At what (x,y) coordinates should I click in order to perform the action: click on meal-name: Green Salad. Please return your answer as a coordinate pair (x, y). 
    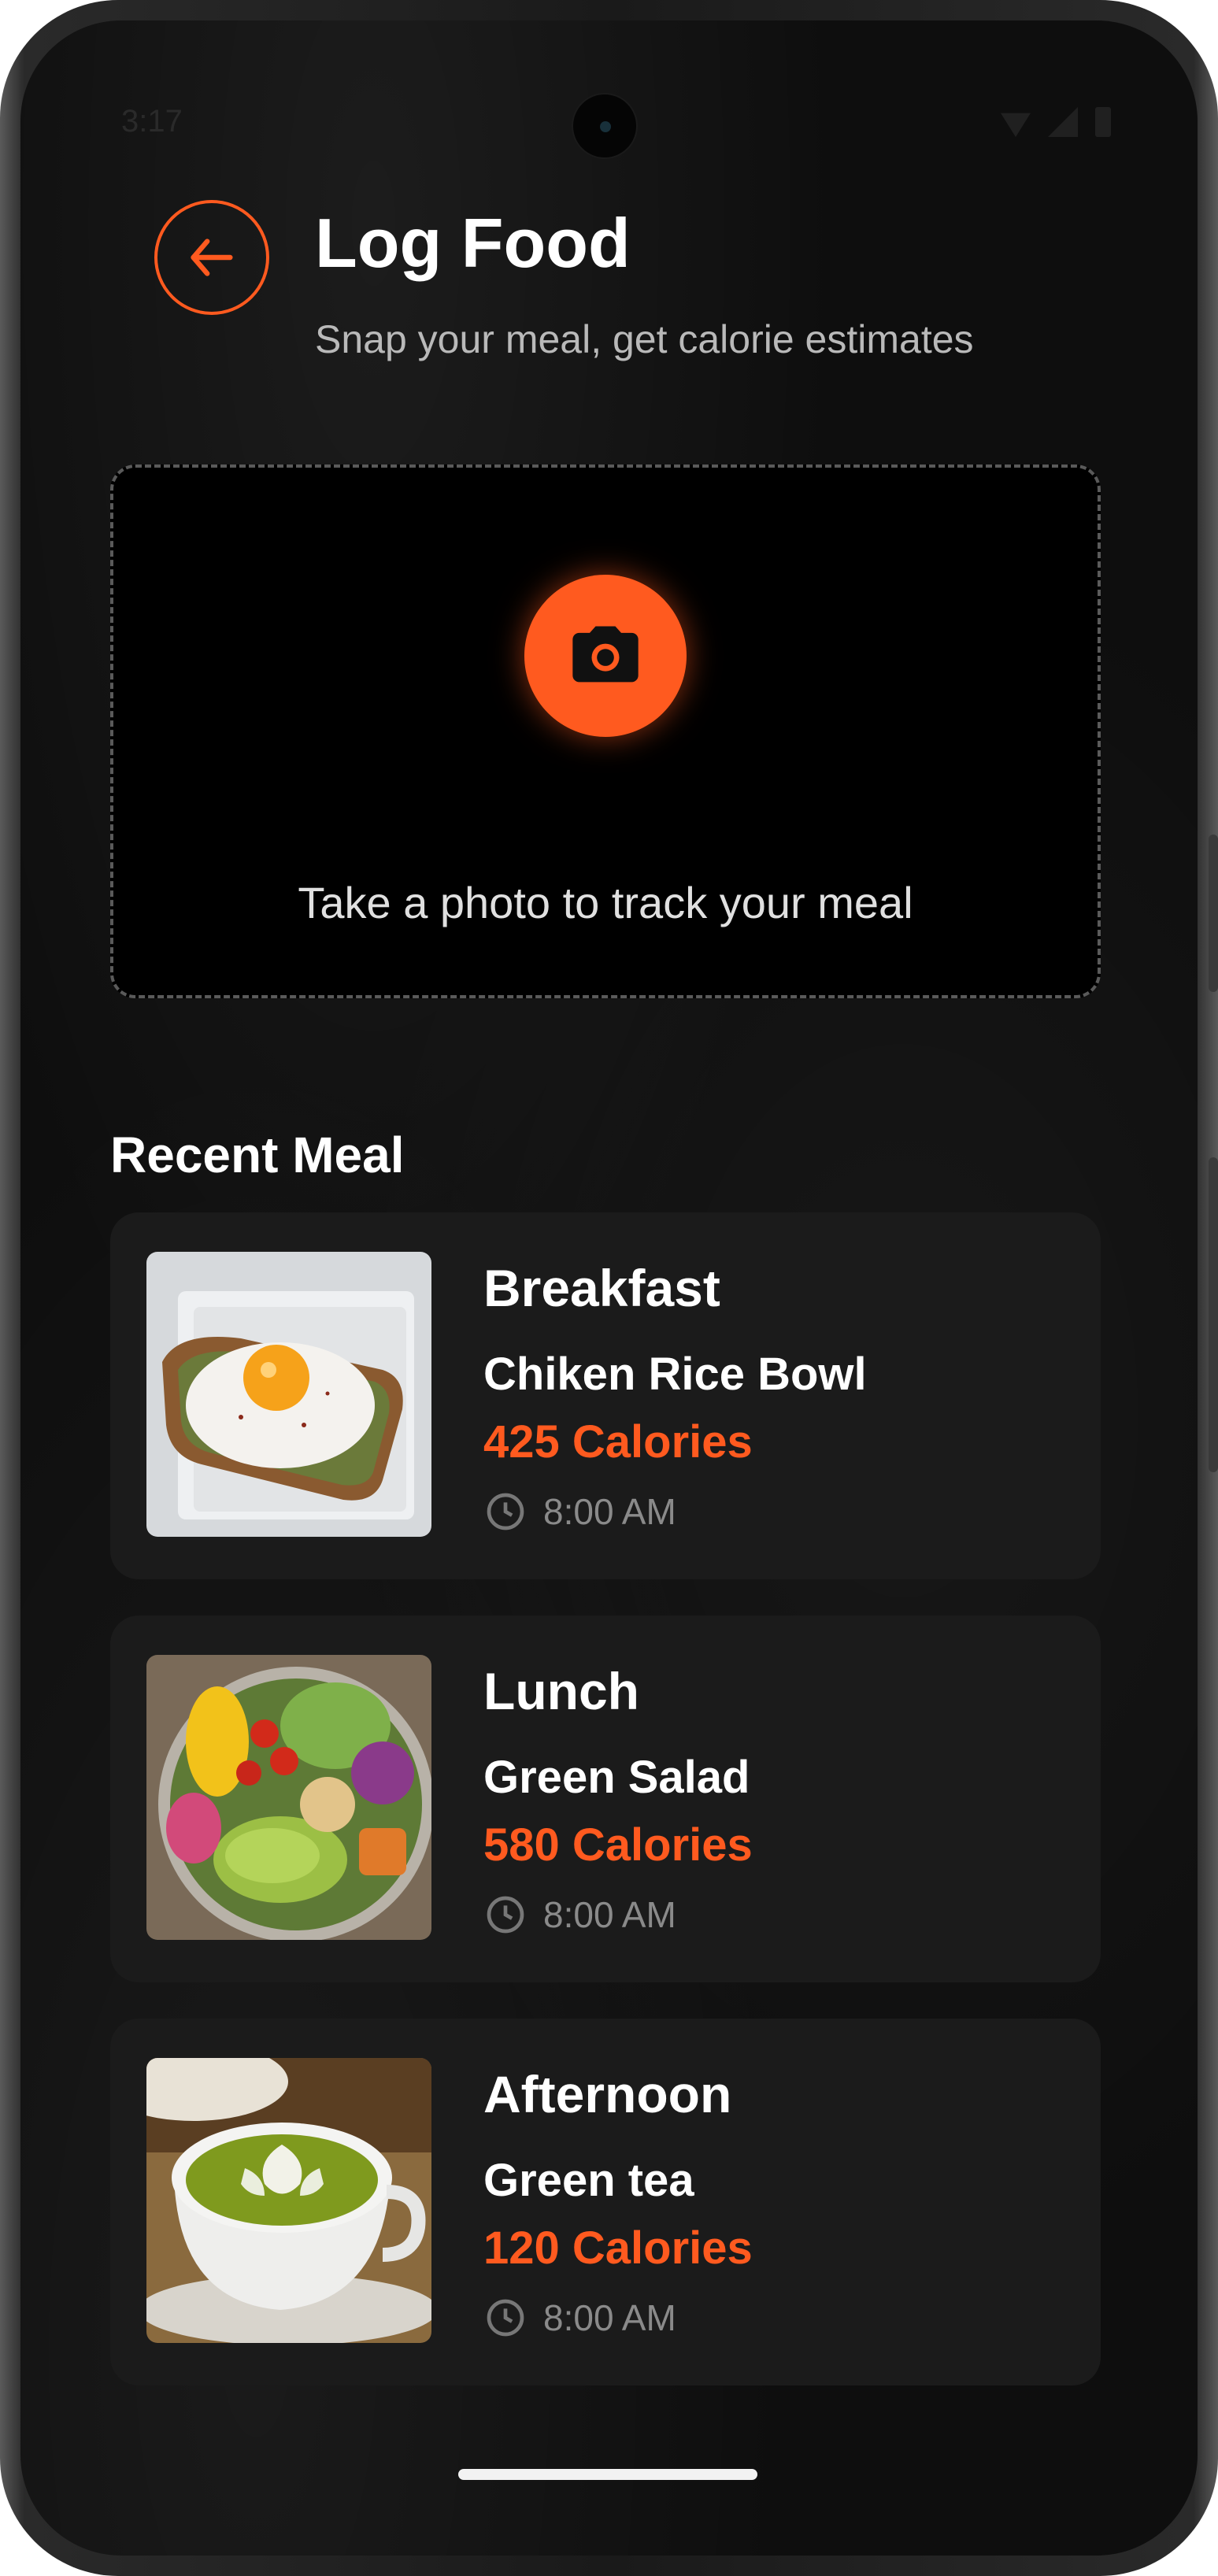
    Looking at the image, I should click on (616, 1777).